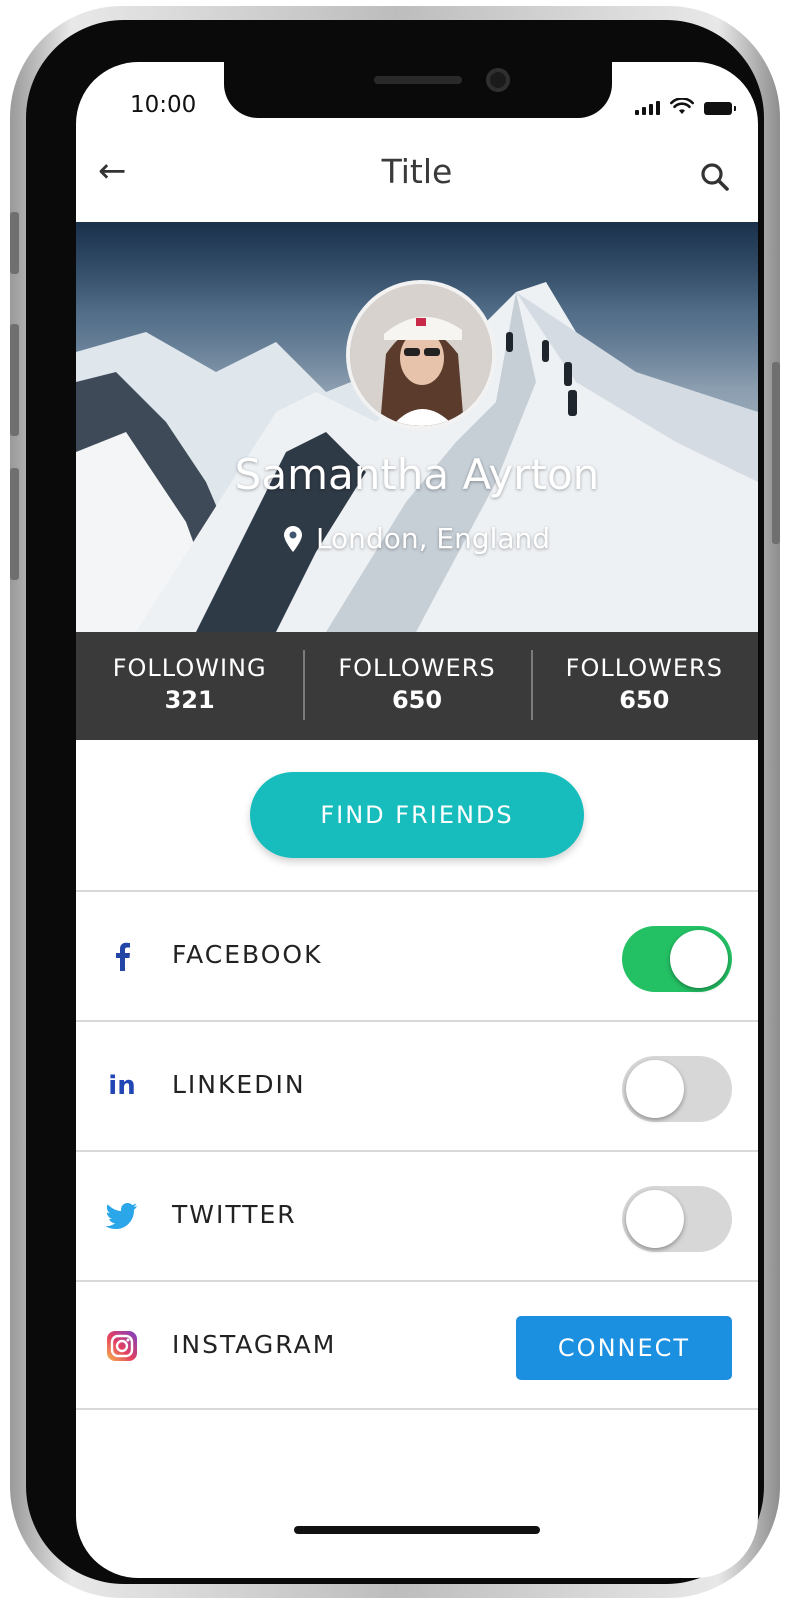  I want to click on notch, so click(418, 90).